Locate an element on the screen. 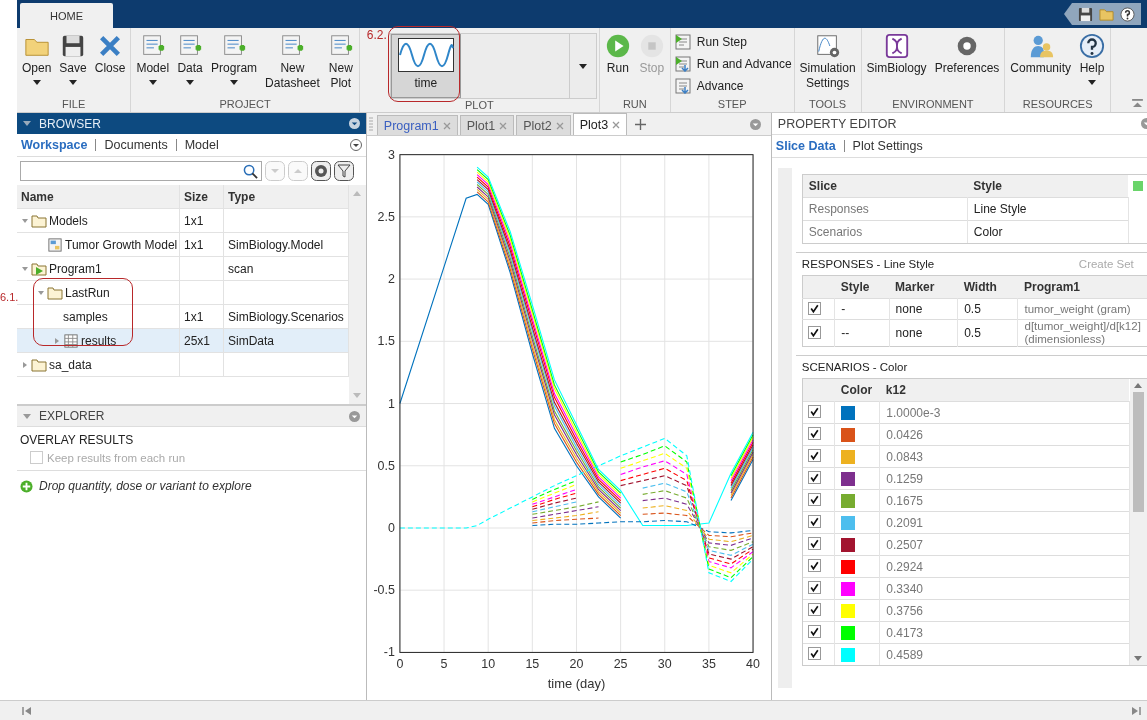  property-tab: Plot Settings is located at coordinates (887, 146).